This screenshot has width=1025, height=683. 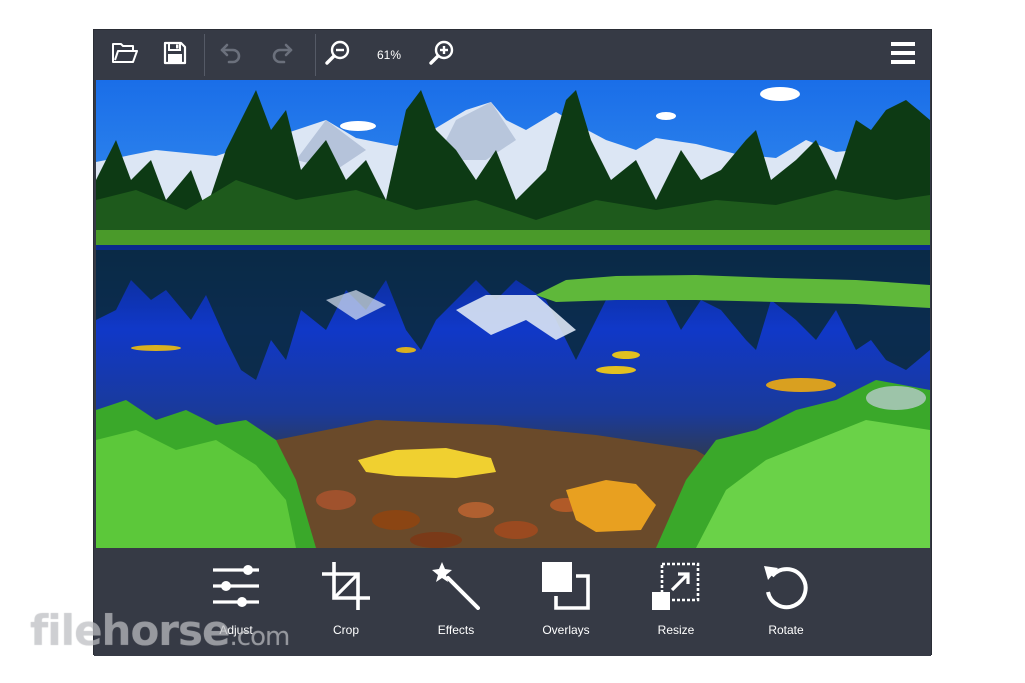 I want to click on overlays-tool-button: Overlays, so click(x=566, y=607).